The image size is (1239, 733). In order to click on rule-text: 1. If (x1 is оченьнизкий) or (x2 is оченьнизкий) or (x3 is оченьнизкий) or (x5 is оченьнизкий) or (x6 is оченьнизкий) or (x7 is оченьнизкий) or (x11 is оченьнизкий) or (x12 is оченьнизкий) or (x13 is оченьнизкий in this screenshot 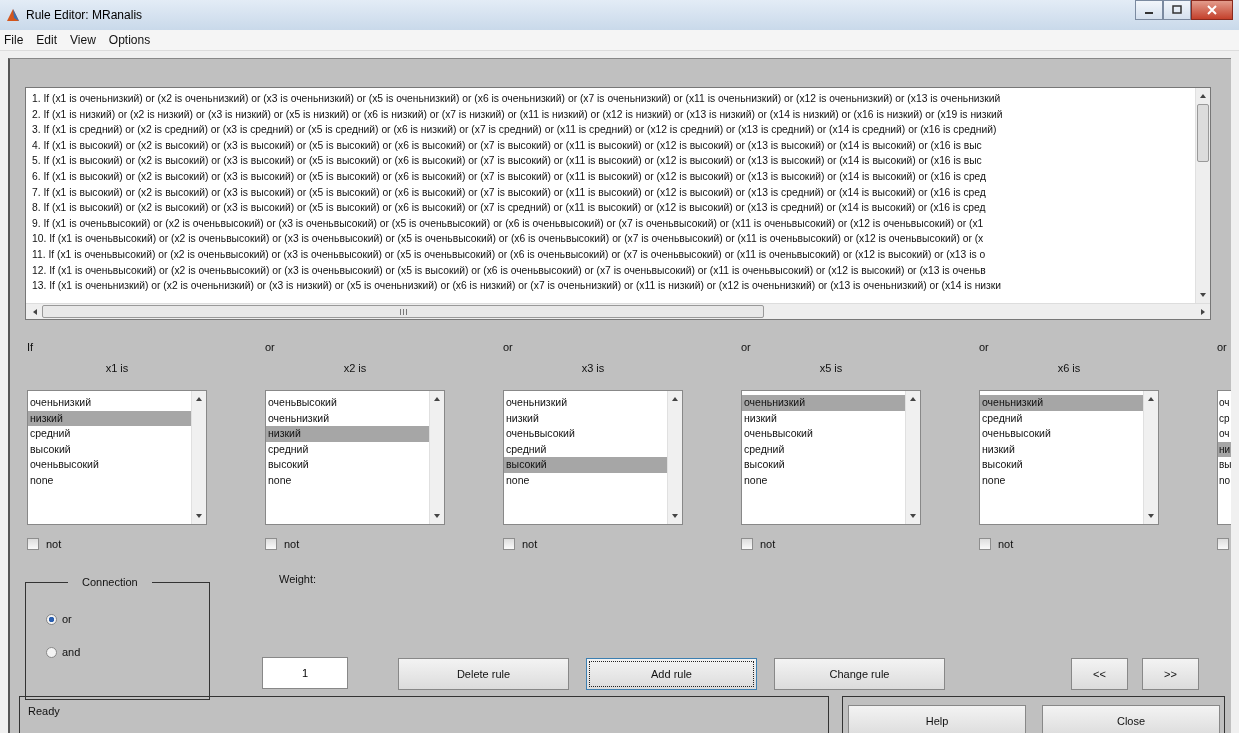, I will do `click(613, 99)`.